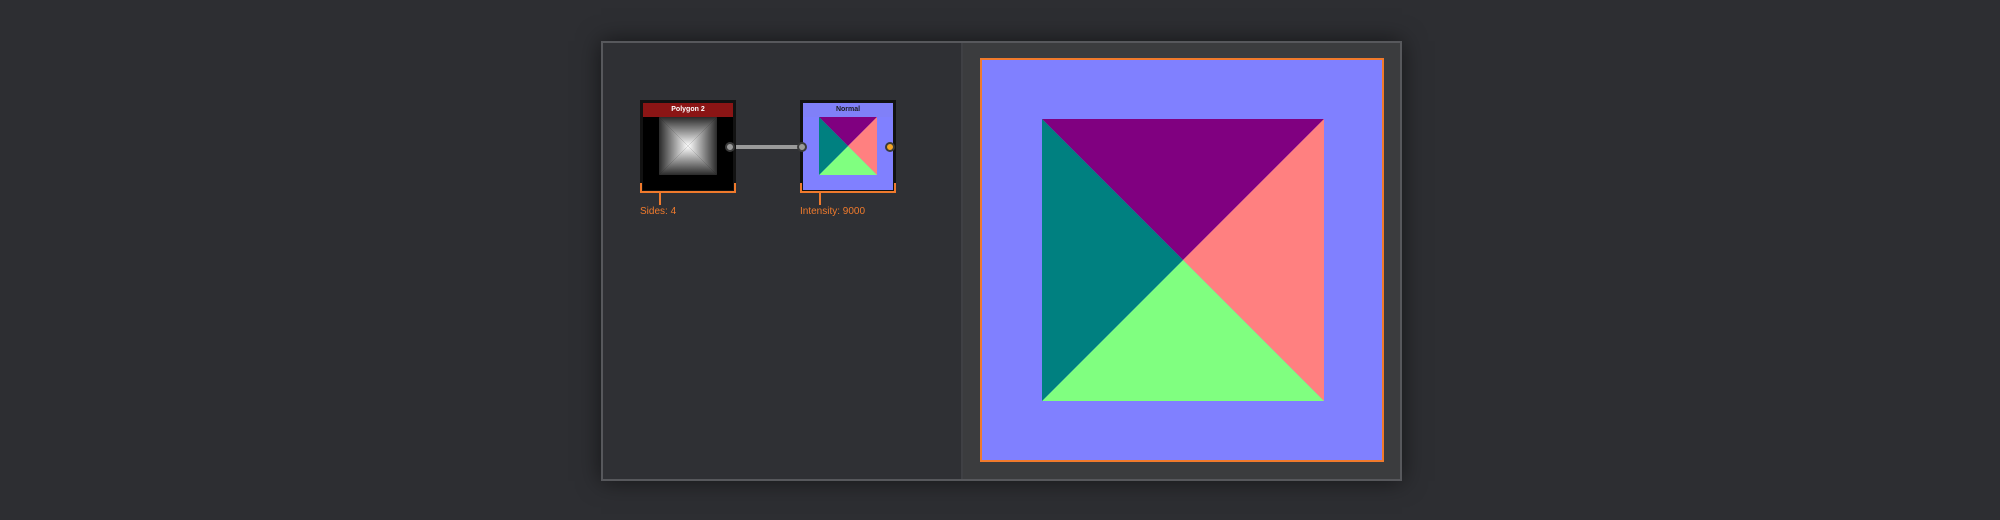 This screenshot has height=520, width=2000. Describe the element at coordinates (890, 147) in the screenshot. I see `normal-output-port` at that location.